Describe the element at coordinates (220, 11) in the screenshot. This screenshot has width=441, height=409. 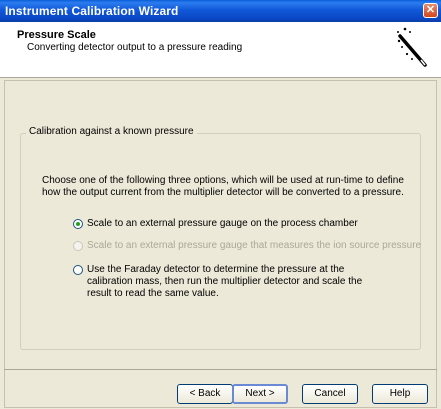
I see `title-bar: Instrument Calibration Wizard ✕` at that location.